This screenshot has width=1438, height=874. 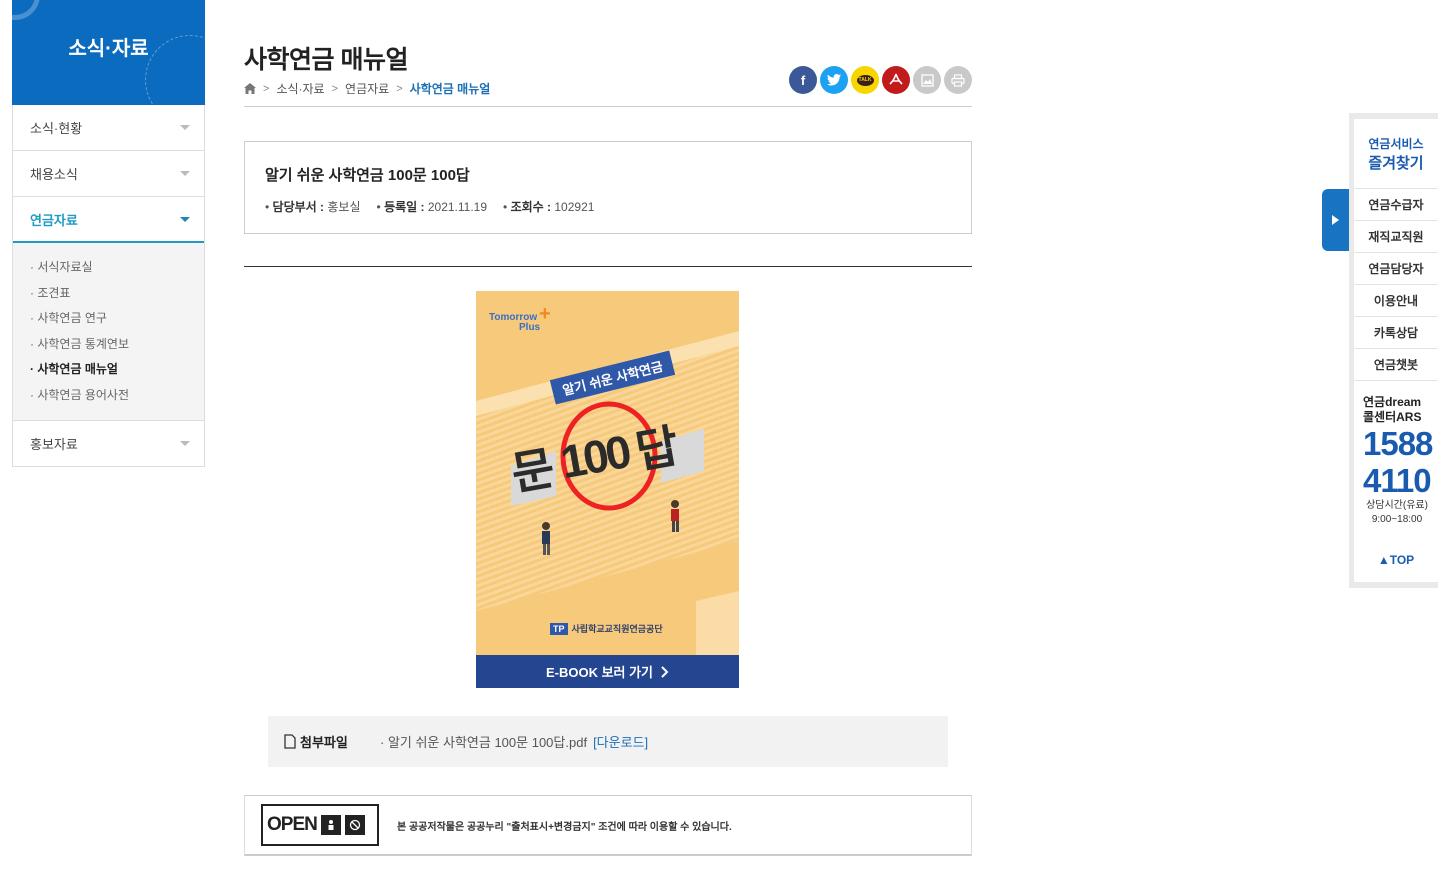 What do you see at coordinates (108, 296) in the screenshot?
I see `submenu-item-tables: · 조견표` at bounding box center [108, 296].